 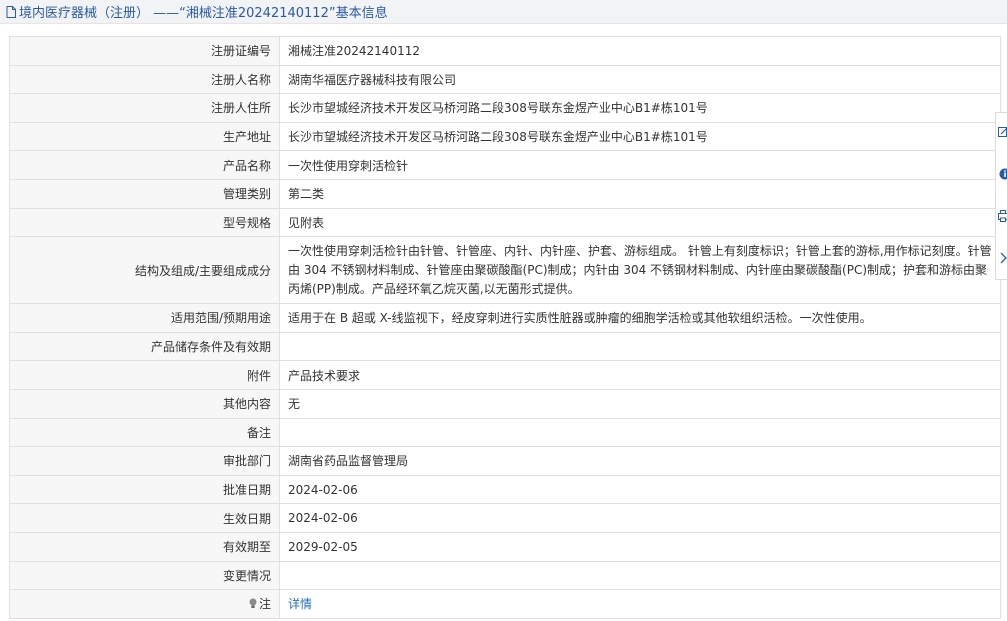 I want to click on document-icon, so click(x=11, y=11).